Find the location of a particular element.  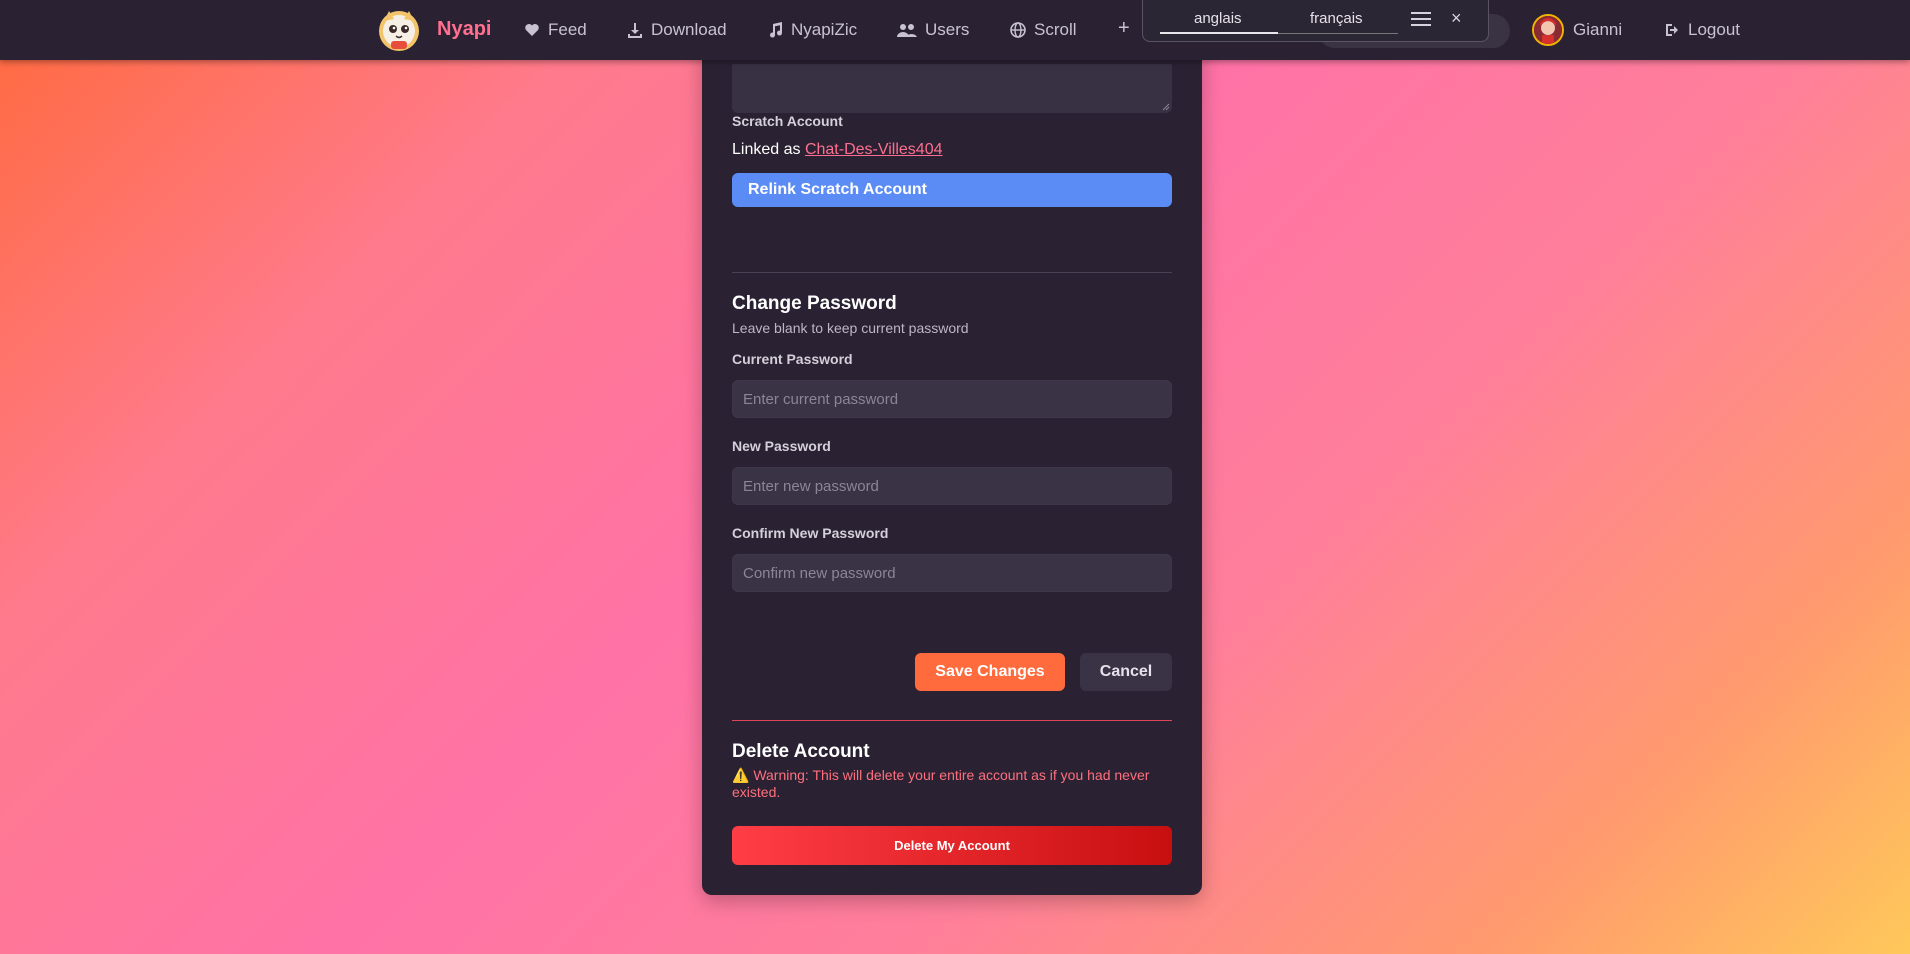

linked-prefix: Linked as is located at coordinates (768, 149).